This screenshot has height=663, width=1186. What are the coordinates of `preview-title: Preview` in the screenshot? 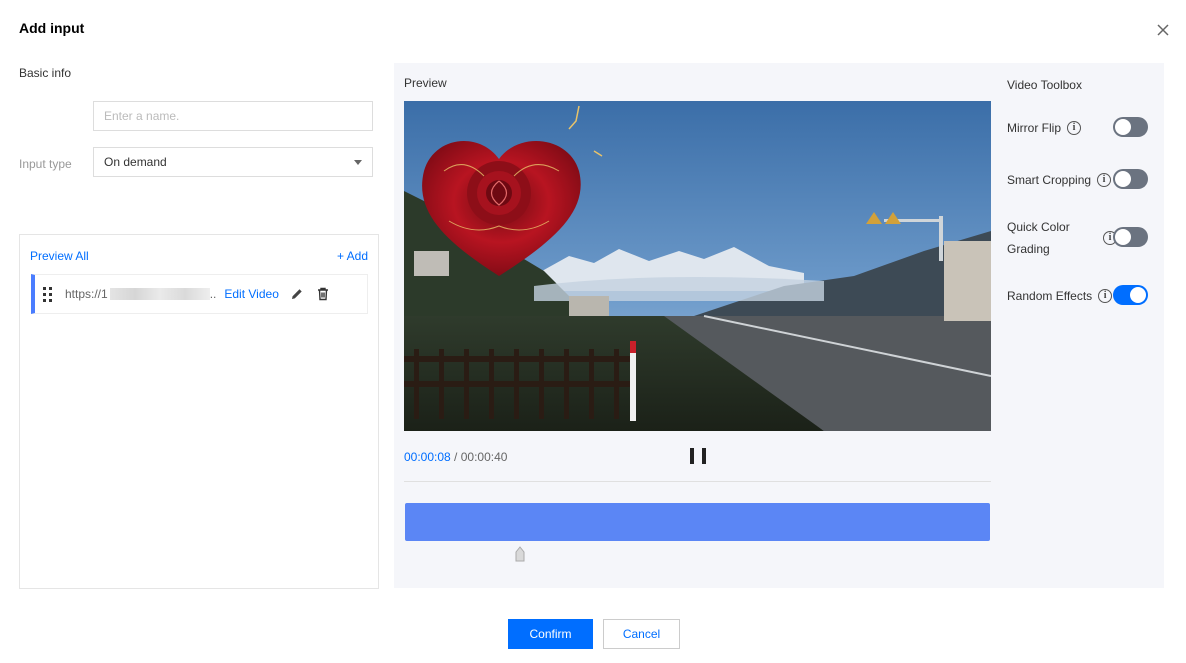 It's located at (425, 83).